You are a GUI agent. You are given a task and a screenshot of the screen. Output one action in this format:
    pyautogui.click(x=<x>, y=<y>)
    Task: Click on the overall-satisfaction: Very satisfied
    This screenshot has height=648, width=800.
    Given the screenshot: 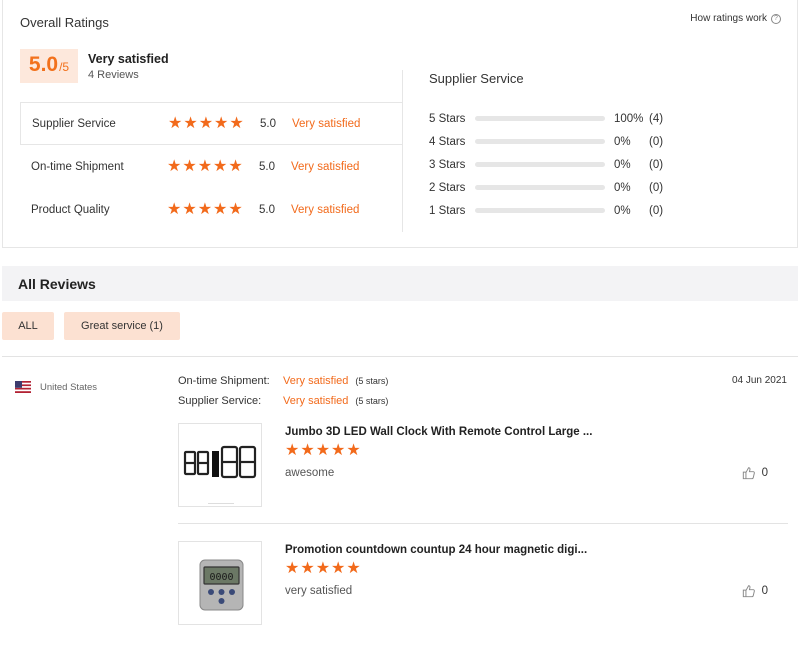 What is the action you would take?
    pyautogui.click(x=128, y=59)
    